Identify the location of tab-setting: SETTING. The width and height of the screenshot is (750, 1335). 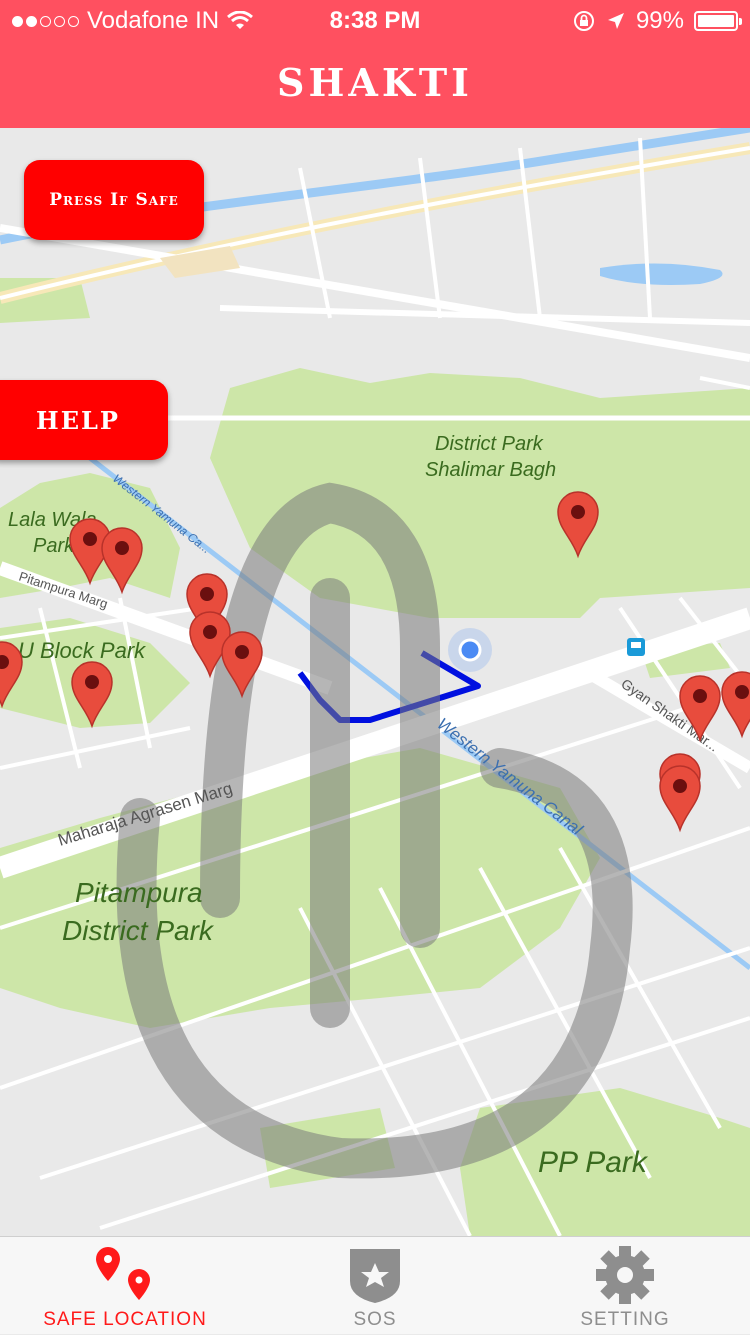
(625, 1286).